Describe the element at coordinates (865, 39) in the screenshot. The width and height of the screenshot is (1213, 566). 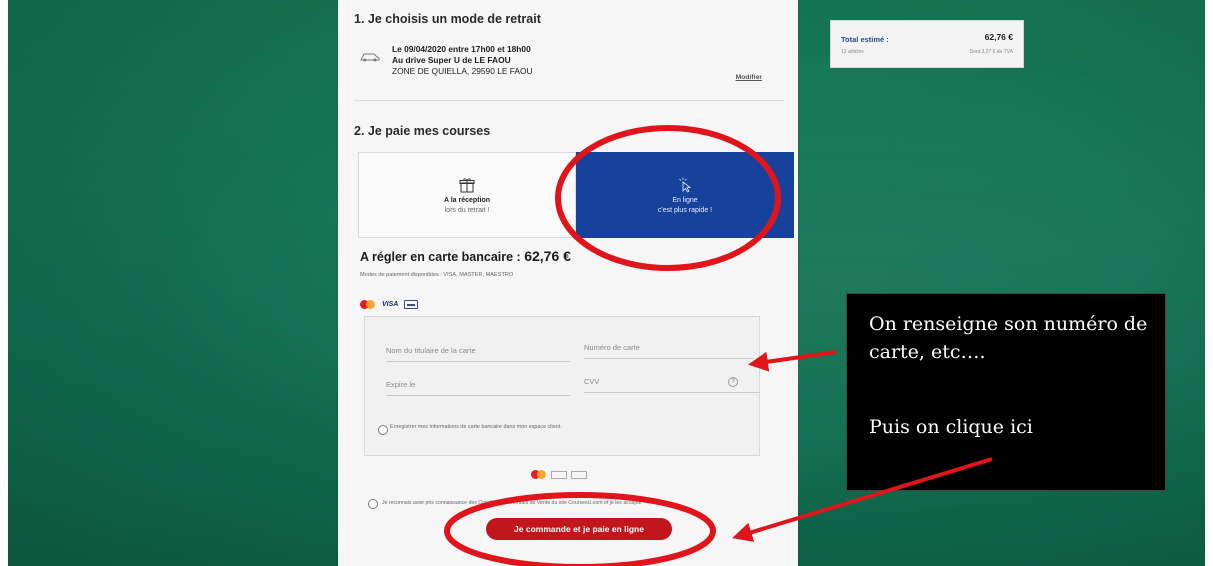
I see `summary-label: Total estimé :` at that location.